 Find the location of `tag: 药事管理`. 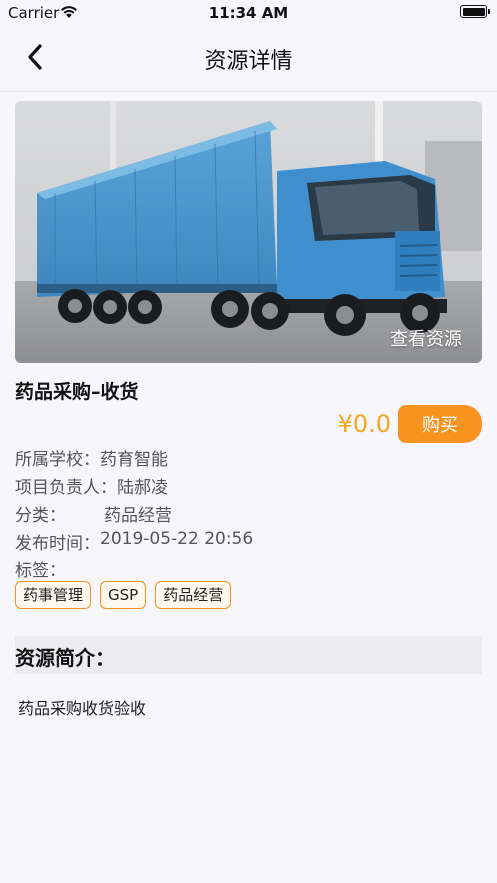

tag: 药事管理 is located at coordinates (53, 595).